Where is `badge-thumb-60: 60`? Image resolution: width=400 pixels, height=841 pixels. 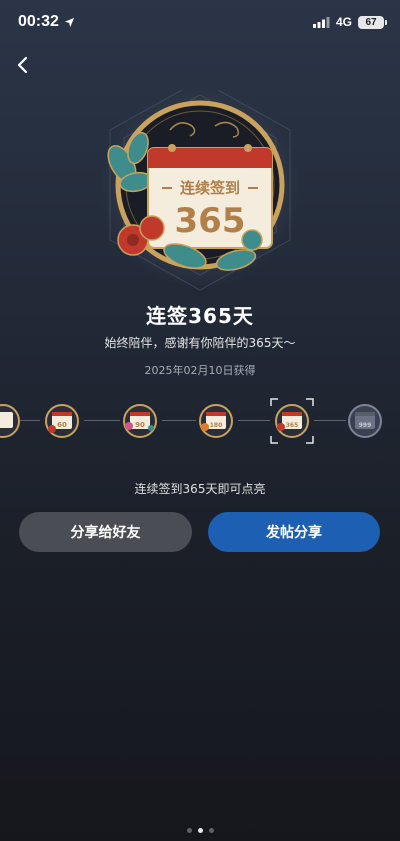
badge-thumb-60: 60 is located at coordinates (62, 421).